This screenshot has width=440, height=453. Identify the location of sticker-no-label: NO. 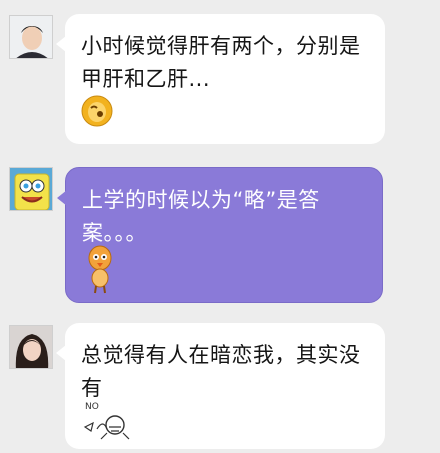
(92, 407).